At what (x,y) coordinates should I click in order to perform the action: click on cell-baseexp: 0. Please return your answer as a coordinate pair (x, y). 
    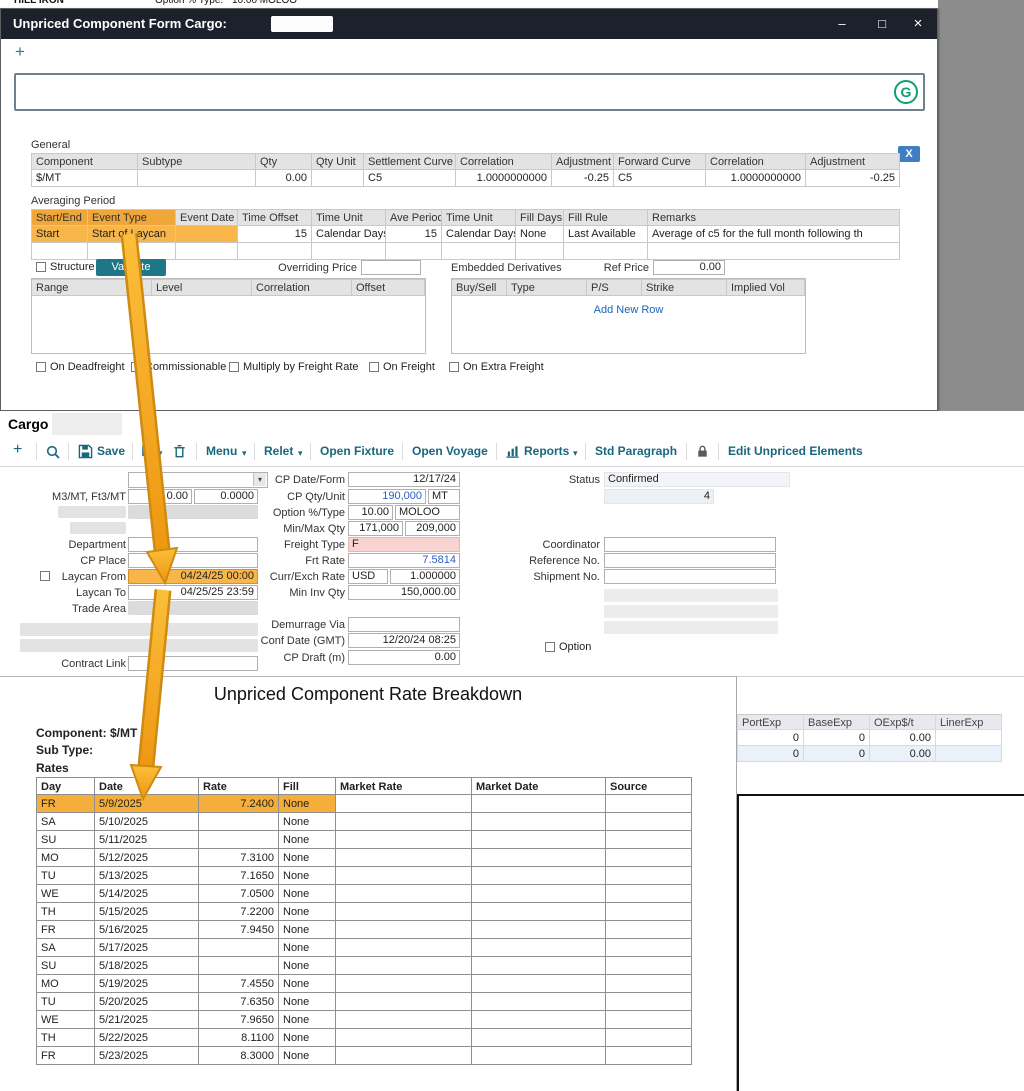
    Looking at the image, I should click on (837, 738).